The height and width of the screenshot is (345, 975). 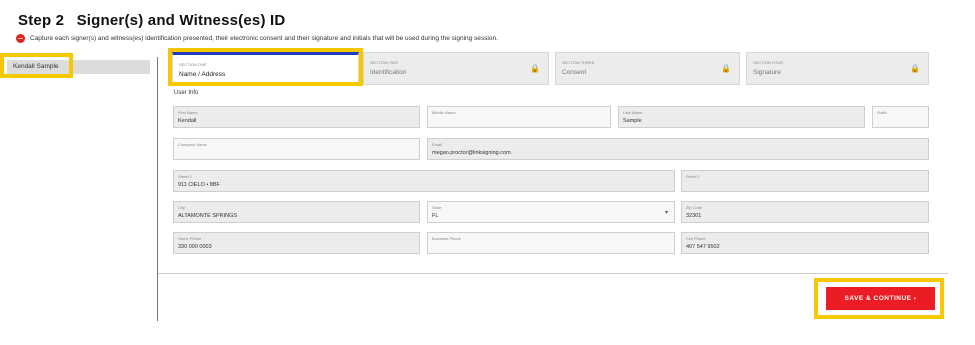 I want to click on step-number: Step 2, so click(x=41, y=20).